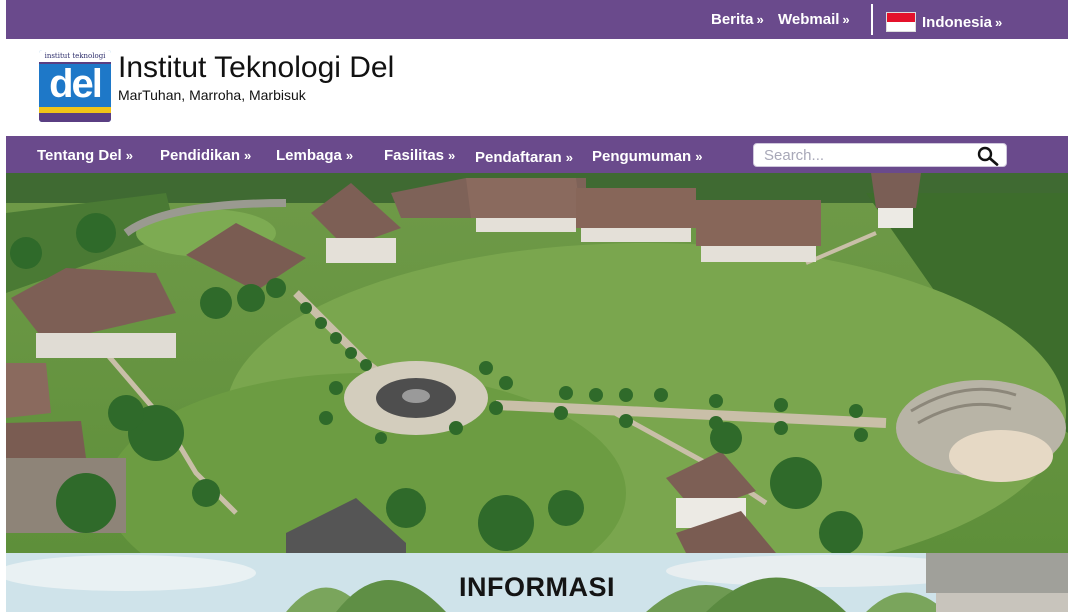  I want to click on nav-item-pengumuman: Pengumuman», so click(647, 156).